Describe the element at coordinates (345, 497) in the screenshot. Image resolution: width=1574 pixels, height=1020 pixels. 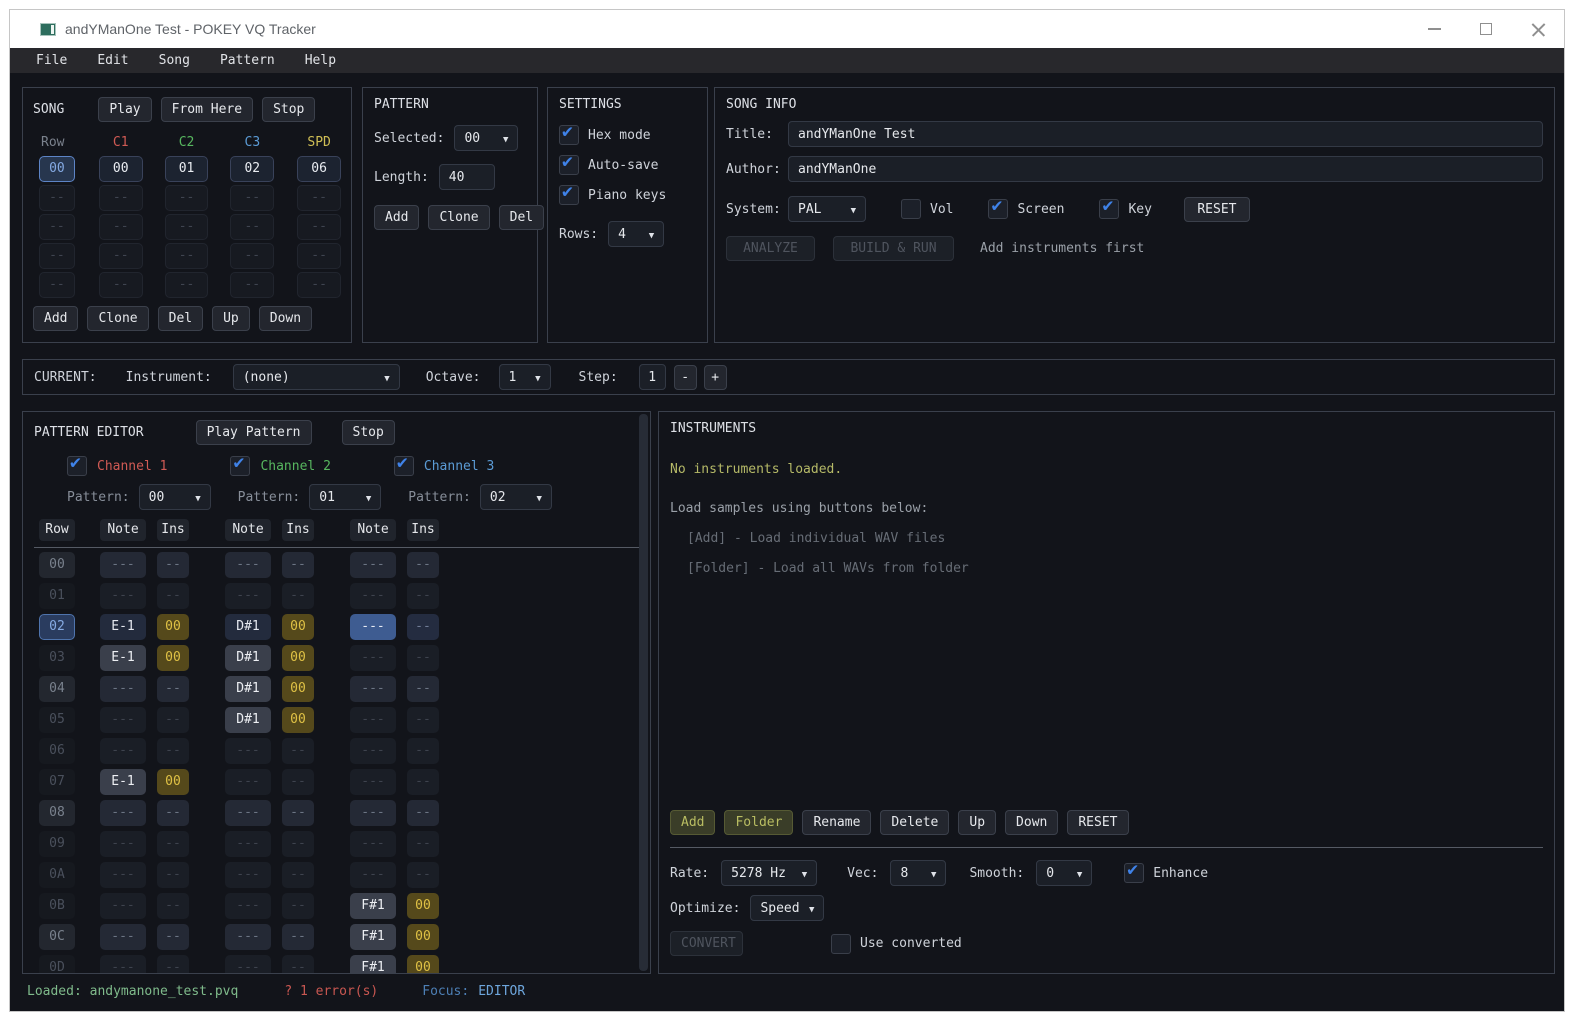
I see `pattern2-dropdown: 01` at that location.